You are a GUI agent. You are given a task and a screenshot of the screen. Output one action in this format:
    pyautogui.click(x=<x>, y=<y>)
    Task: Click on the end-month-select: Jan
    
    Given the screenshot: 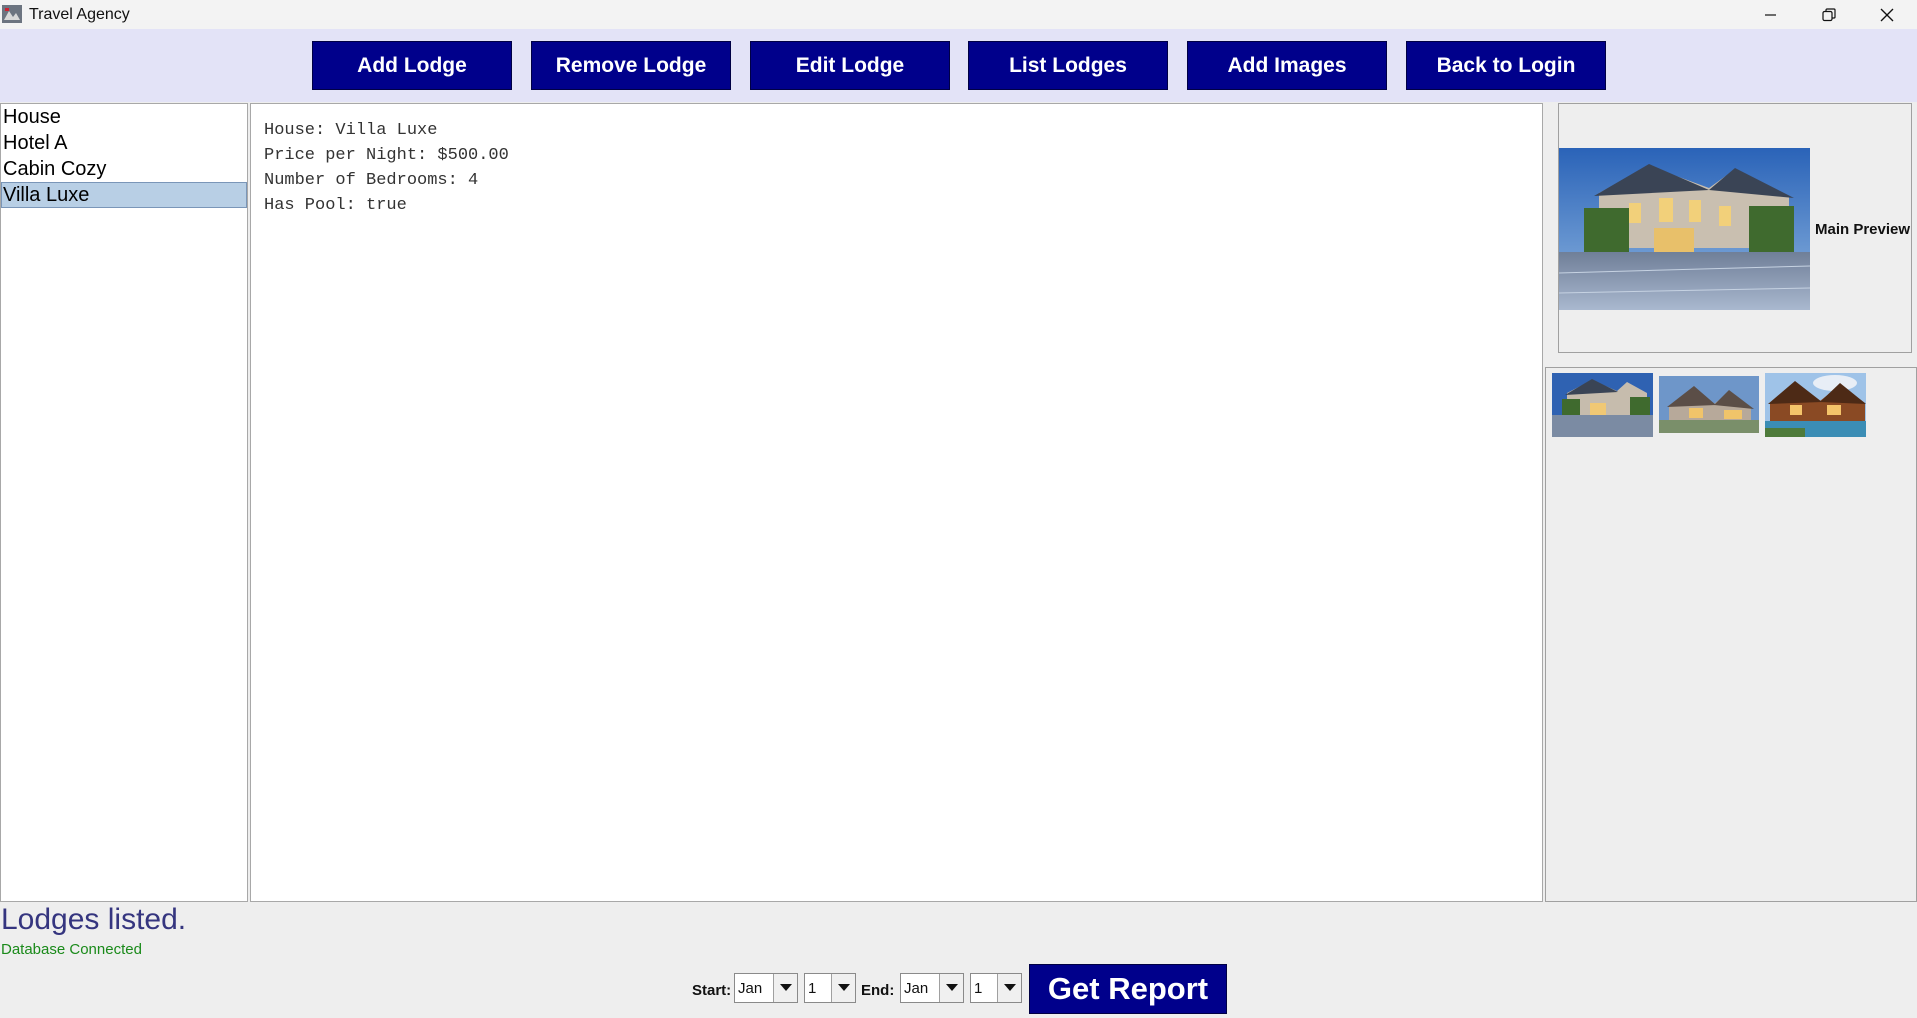 What is the action you would take?
    pyautogui.click(x=932, y=988)
    